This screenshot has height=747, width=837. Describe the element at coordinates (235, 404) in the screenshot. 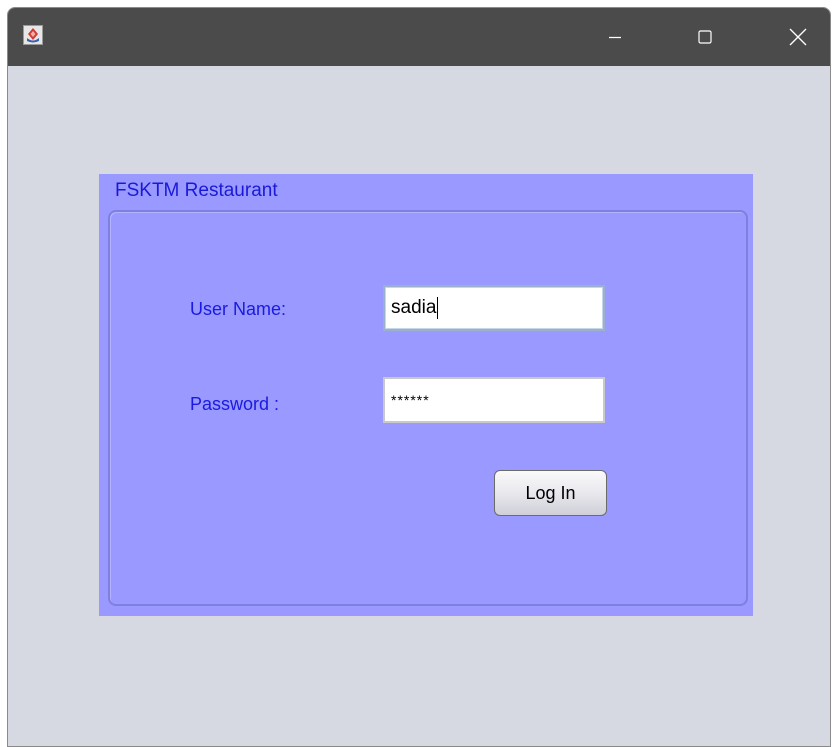

I see `password-label: Password :` at that location.